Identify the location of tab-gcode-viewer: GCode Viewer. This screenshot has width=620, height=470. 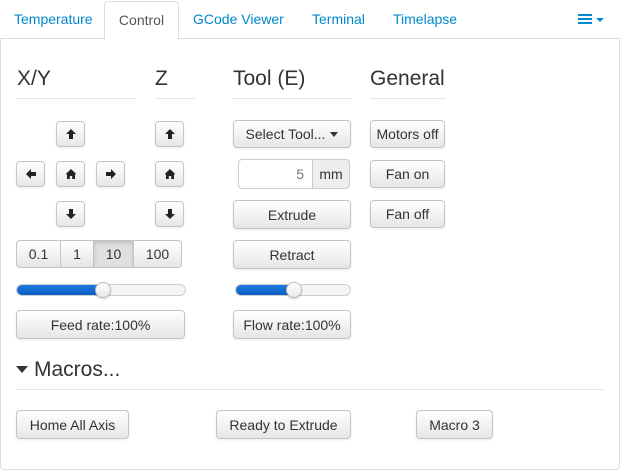
(238, 19).